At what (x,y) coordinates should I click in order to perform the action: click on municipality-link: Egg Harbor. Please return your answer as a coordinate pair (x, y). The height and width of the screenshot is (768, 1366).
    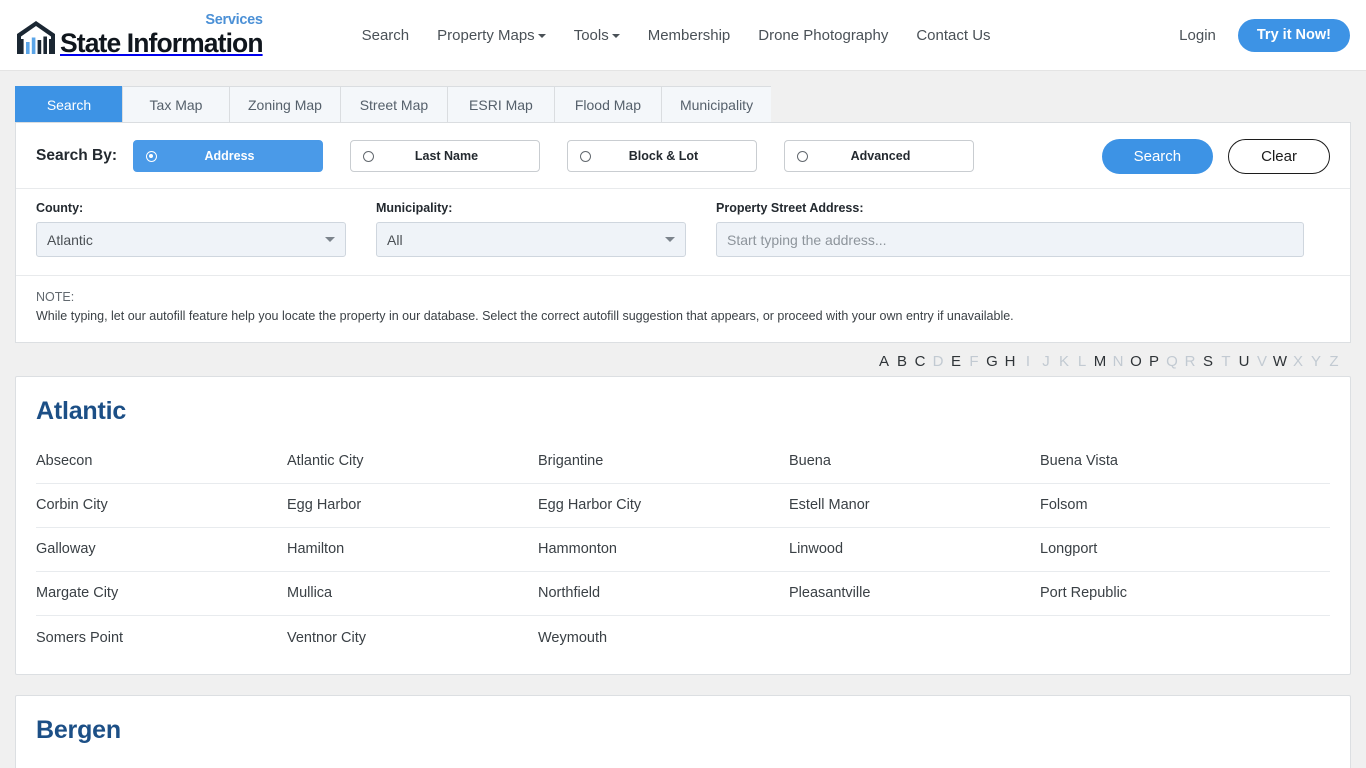
    Looking at the image, I should click on (412, 505).